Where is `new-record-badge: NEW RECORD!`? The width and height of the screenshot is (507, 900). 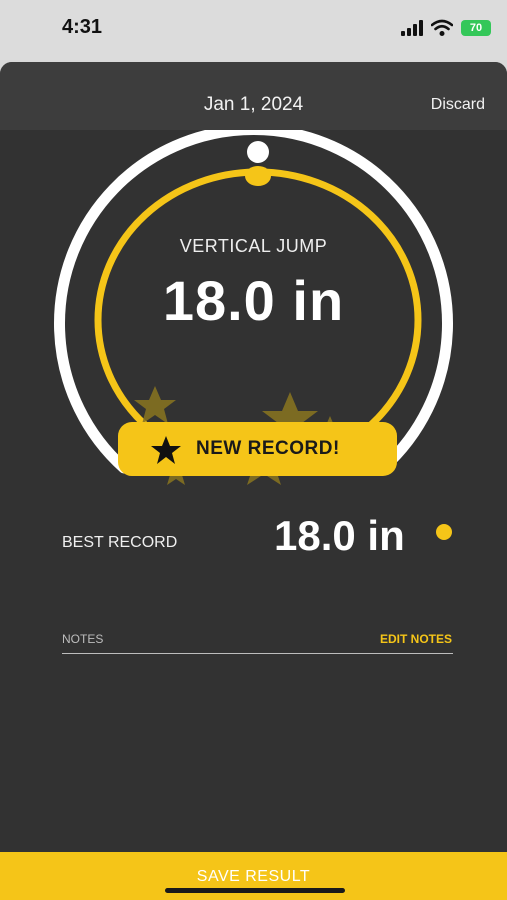
new-record-badge: NEW RECORD! is located at coordinates (257, 449).